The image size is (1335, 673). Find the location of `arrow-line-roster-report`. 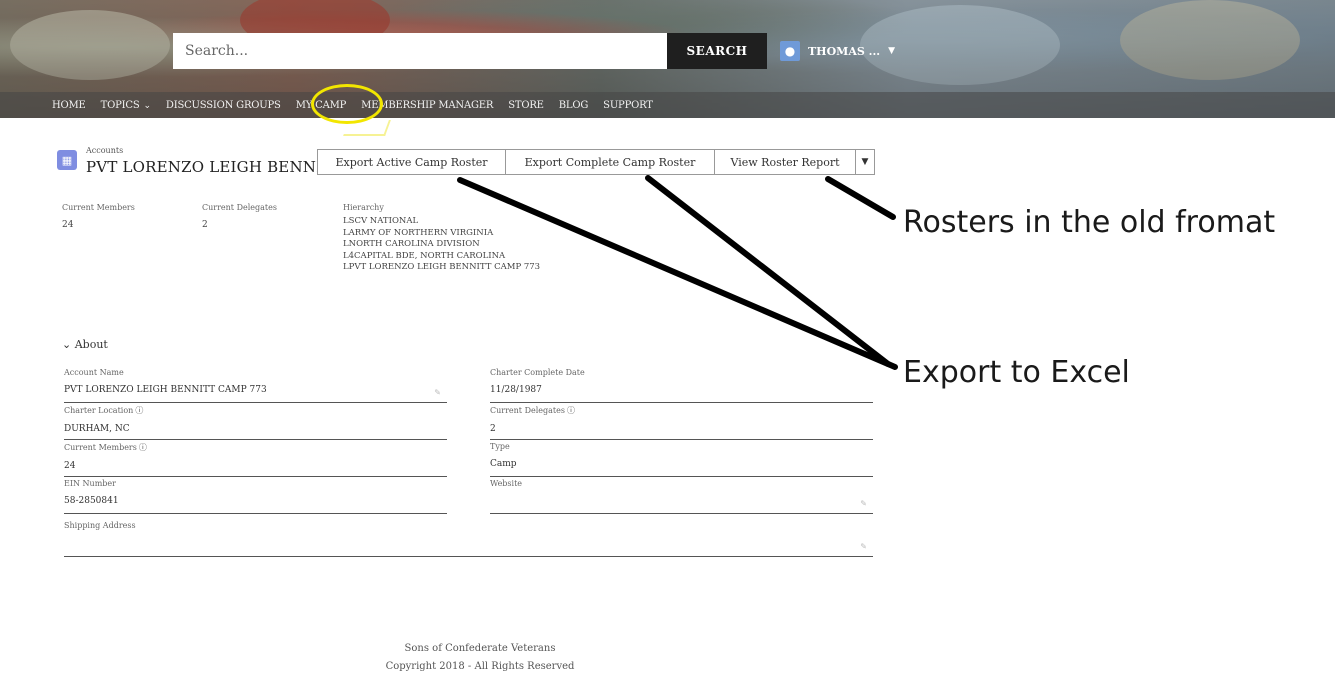

arrow-line-roster-report is located at coordinates (860, 198).